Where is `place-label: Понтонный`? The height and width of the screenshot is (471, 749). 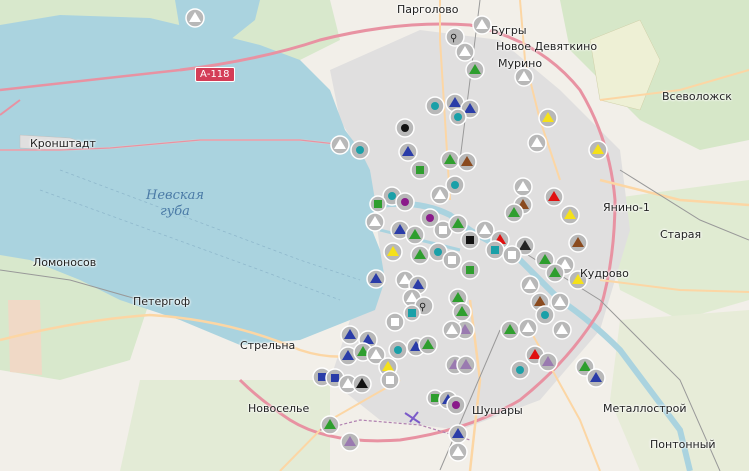
place-label: Понтонный is located at coordinates (683, 444).